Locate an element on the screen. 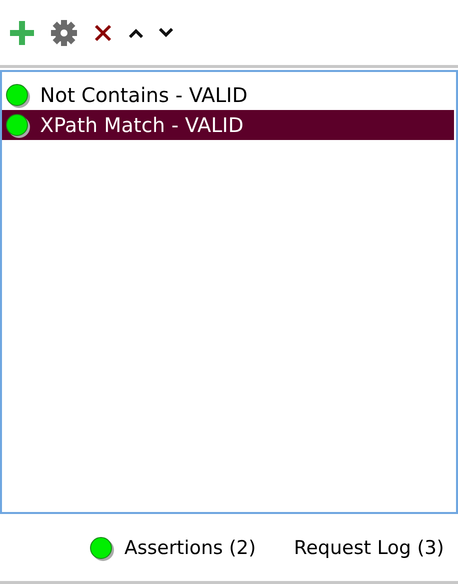  assertion-item: XPath Match - VALID is located at coordinates (228, 125).